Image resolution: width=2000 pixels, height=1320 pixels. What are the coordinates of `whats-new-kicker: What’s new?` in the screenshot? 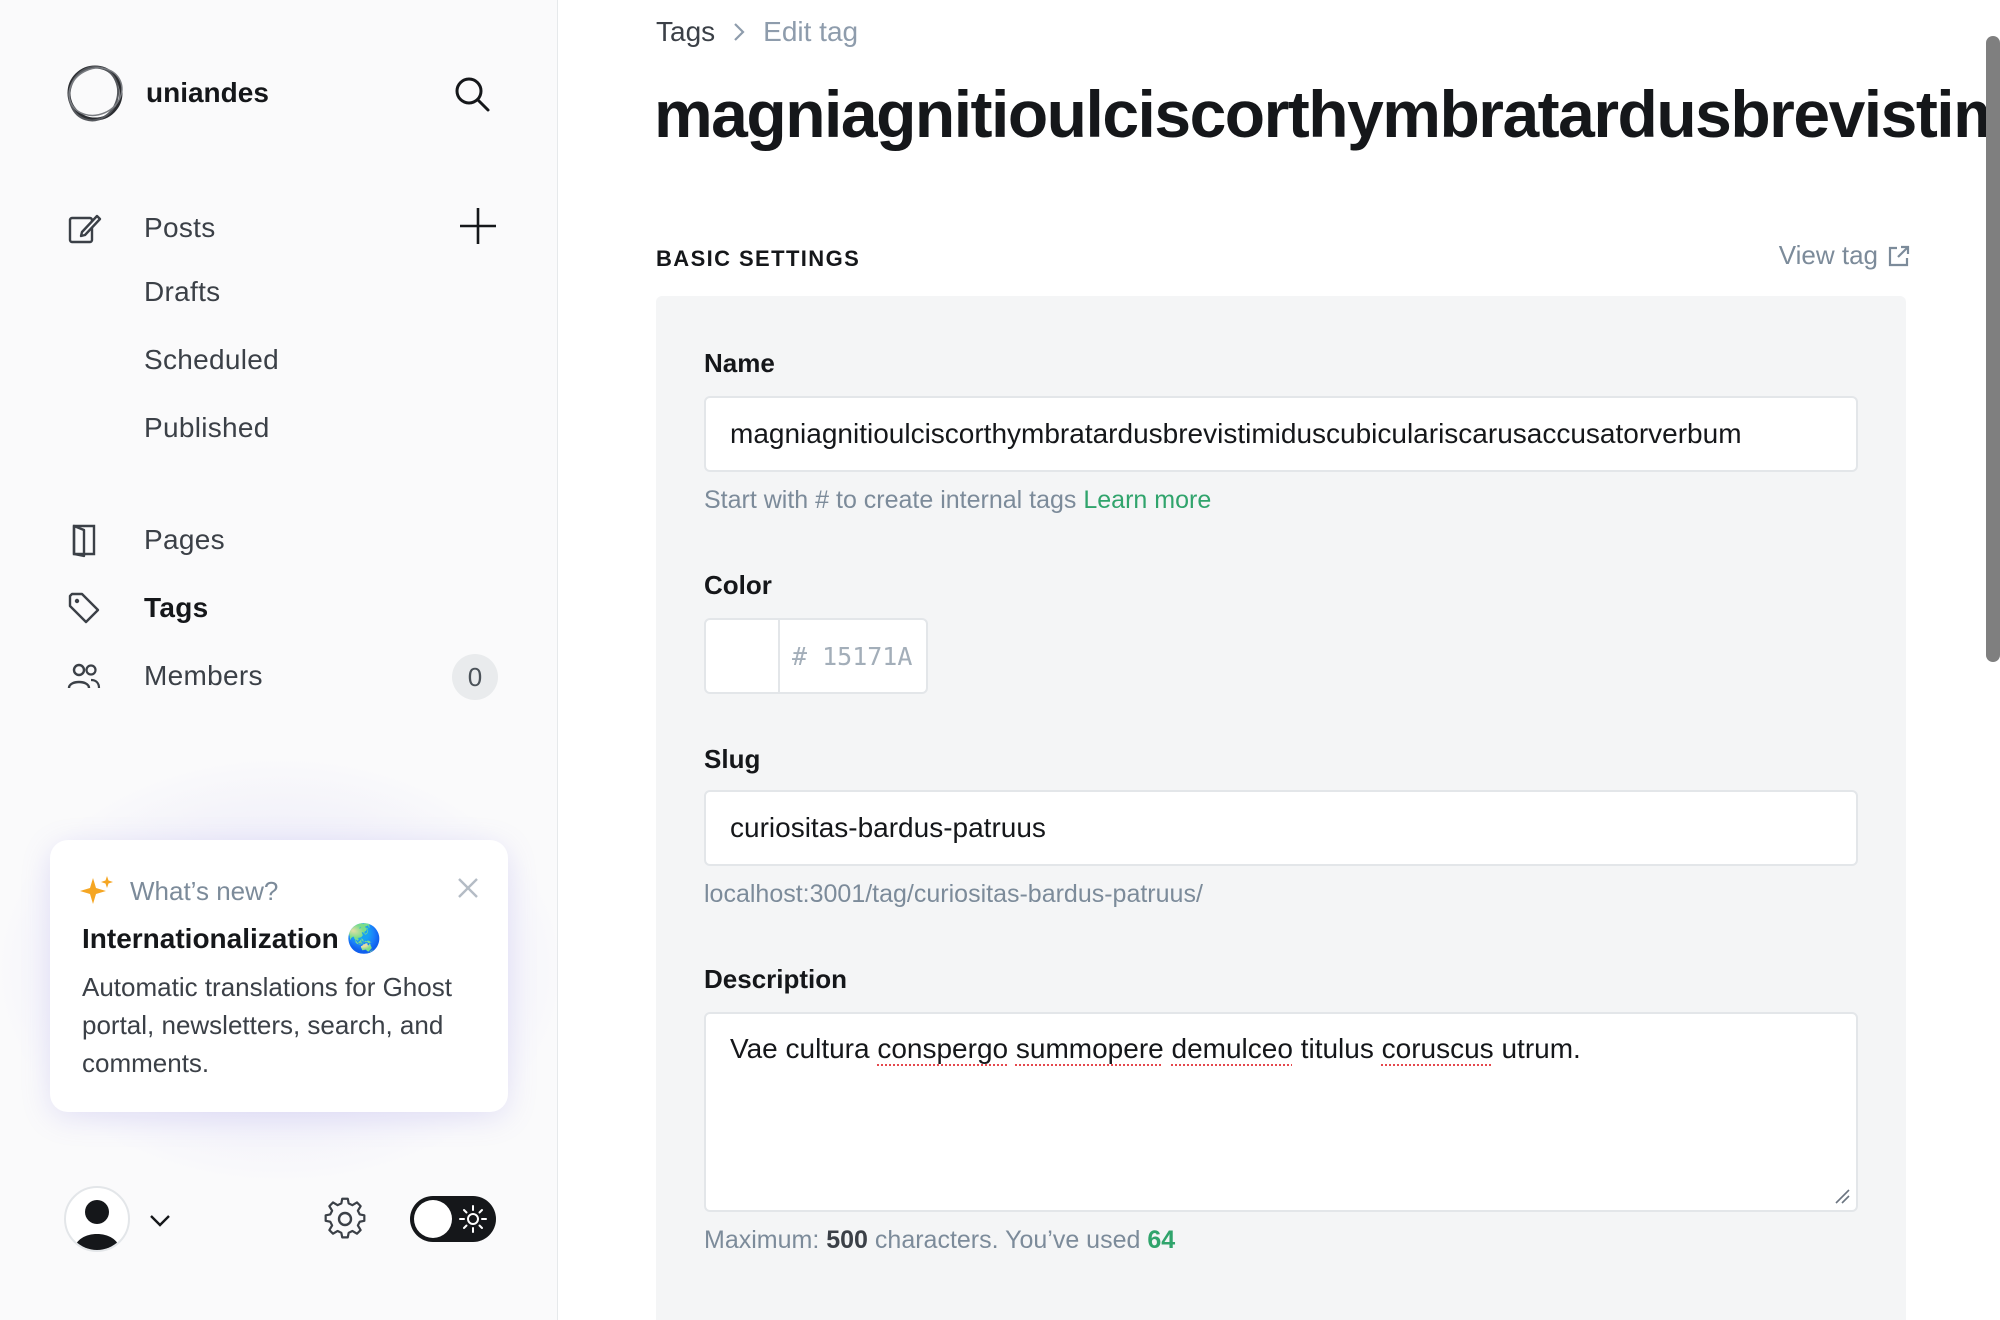 It's located at (204, 891).